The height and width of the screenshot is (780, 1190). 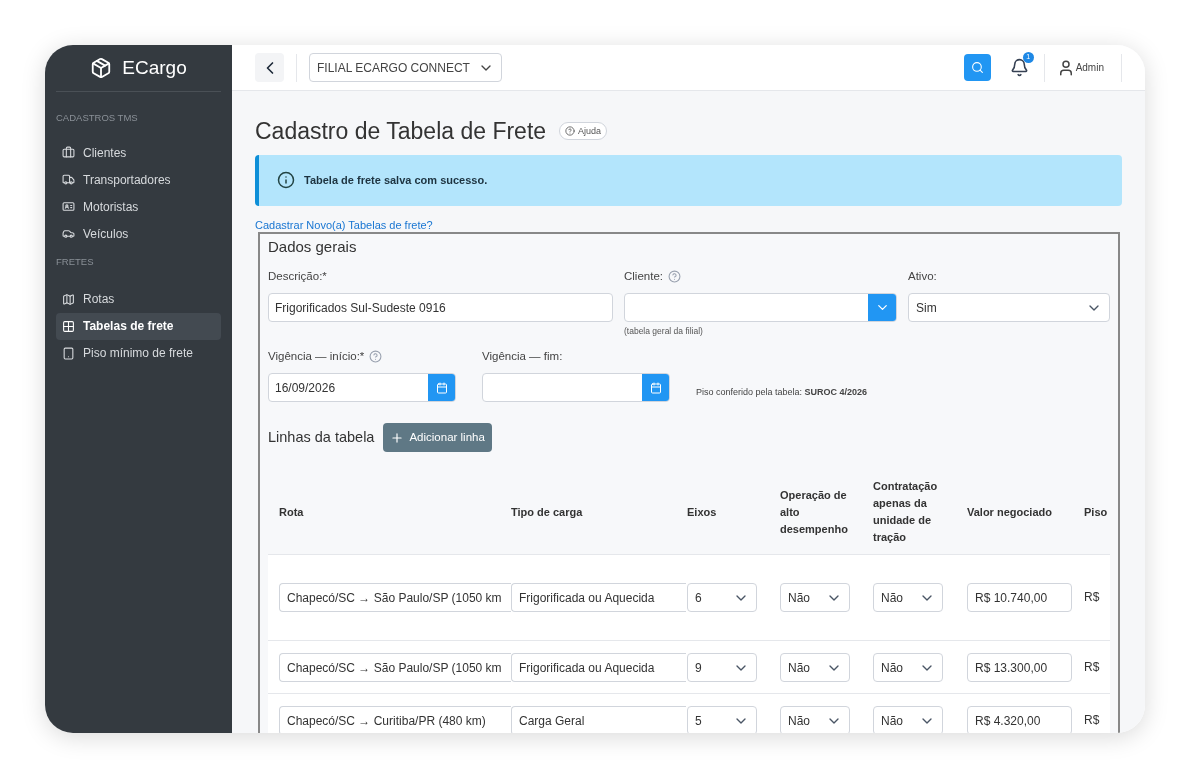 What do you see at coordinates (68, 326) in the screenshot?
I see `grid-icon` at bounding box center [68, 326].